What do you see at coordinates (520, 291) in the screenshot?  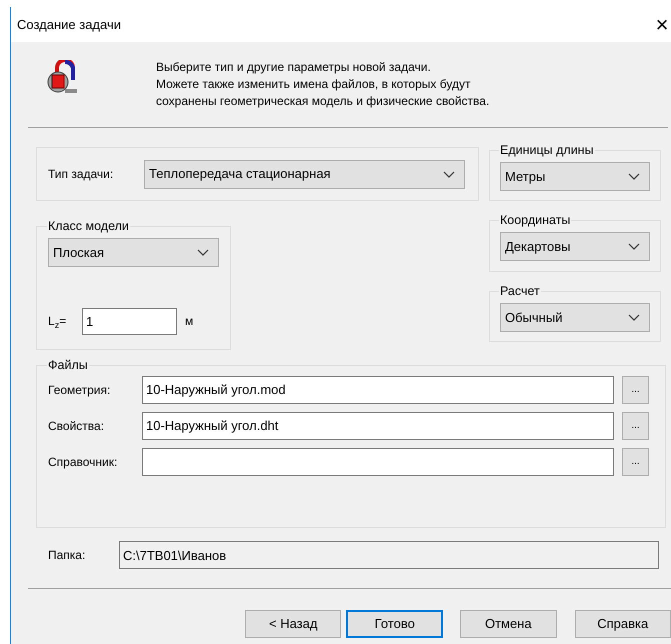 I see `group-label: Расчет` at bounding box center [520, 291].